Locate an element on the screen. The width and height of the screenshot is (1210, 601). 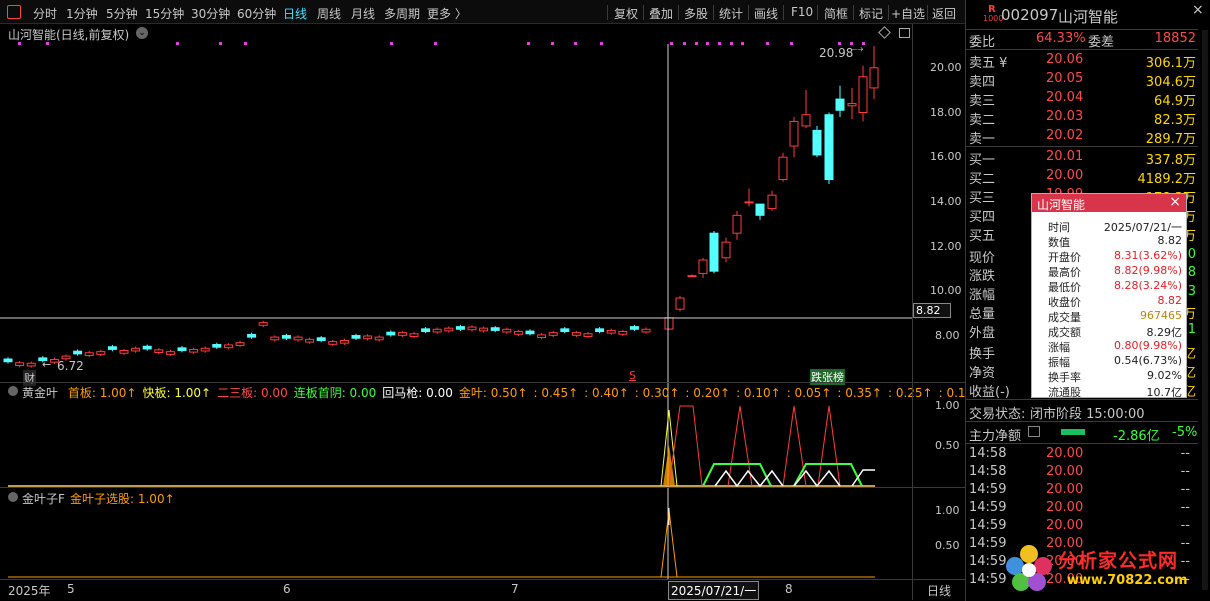
indicator1-name: 黄金叶 is located at coordinates (40, 393).